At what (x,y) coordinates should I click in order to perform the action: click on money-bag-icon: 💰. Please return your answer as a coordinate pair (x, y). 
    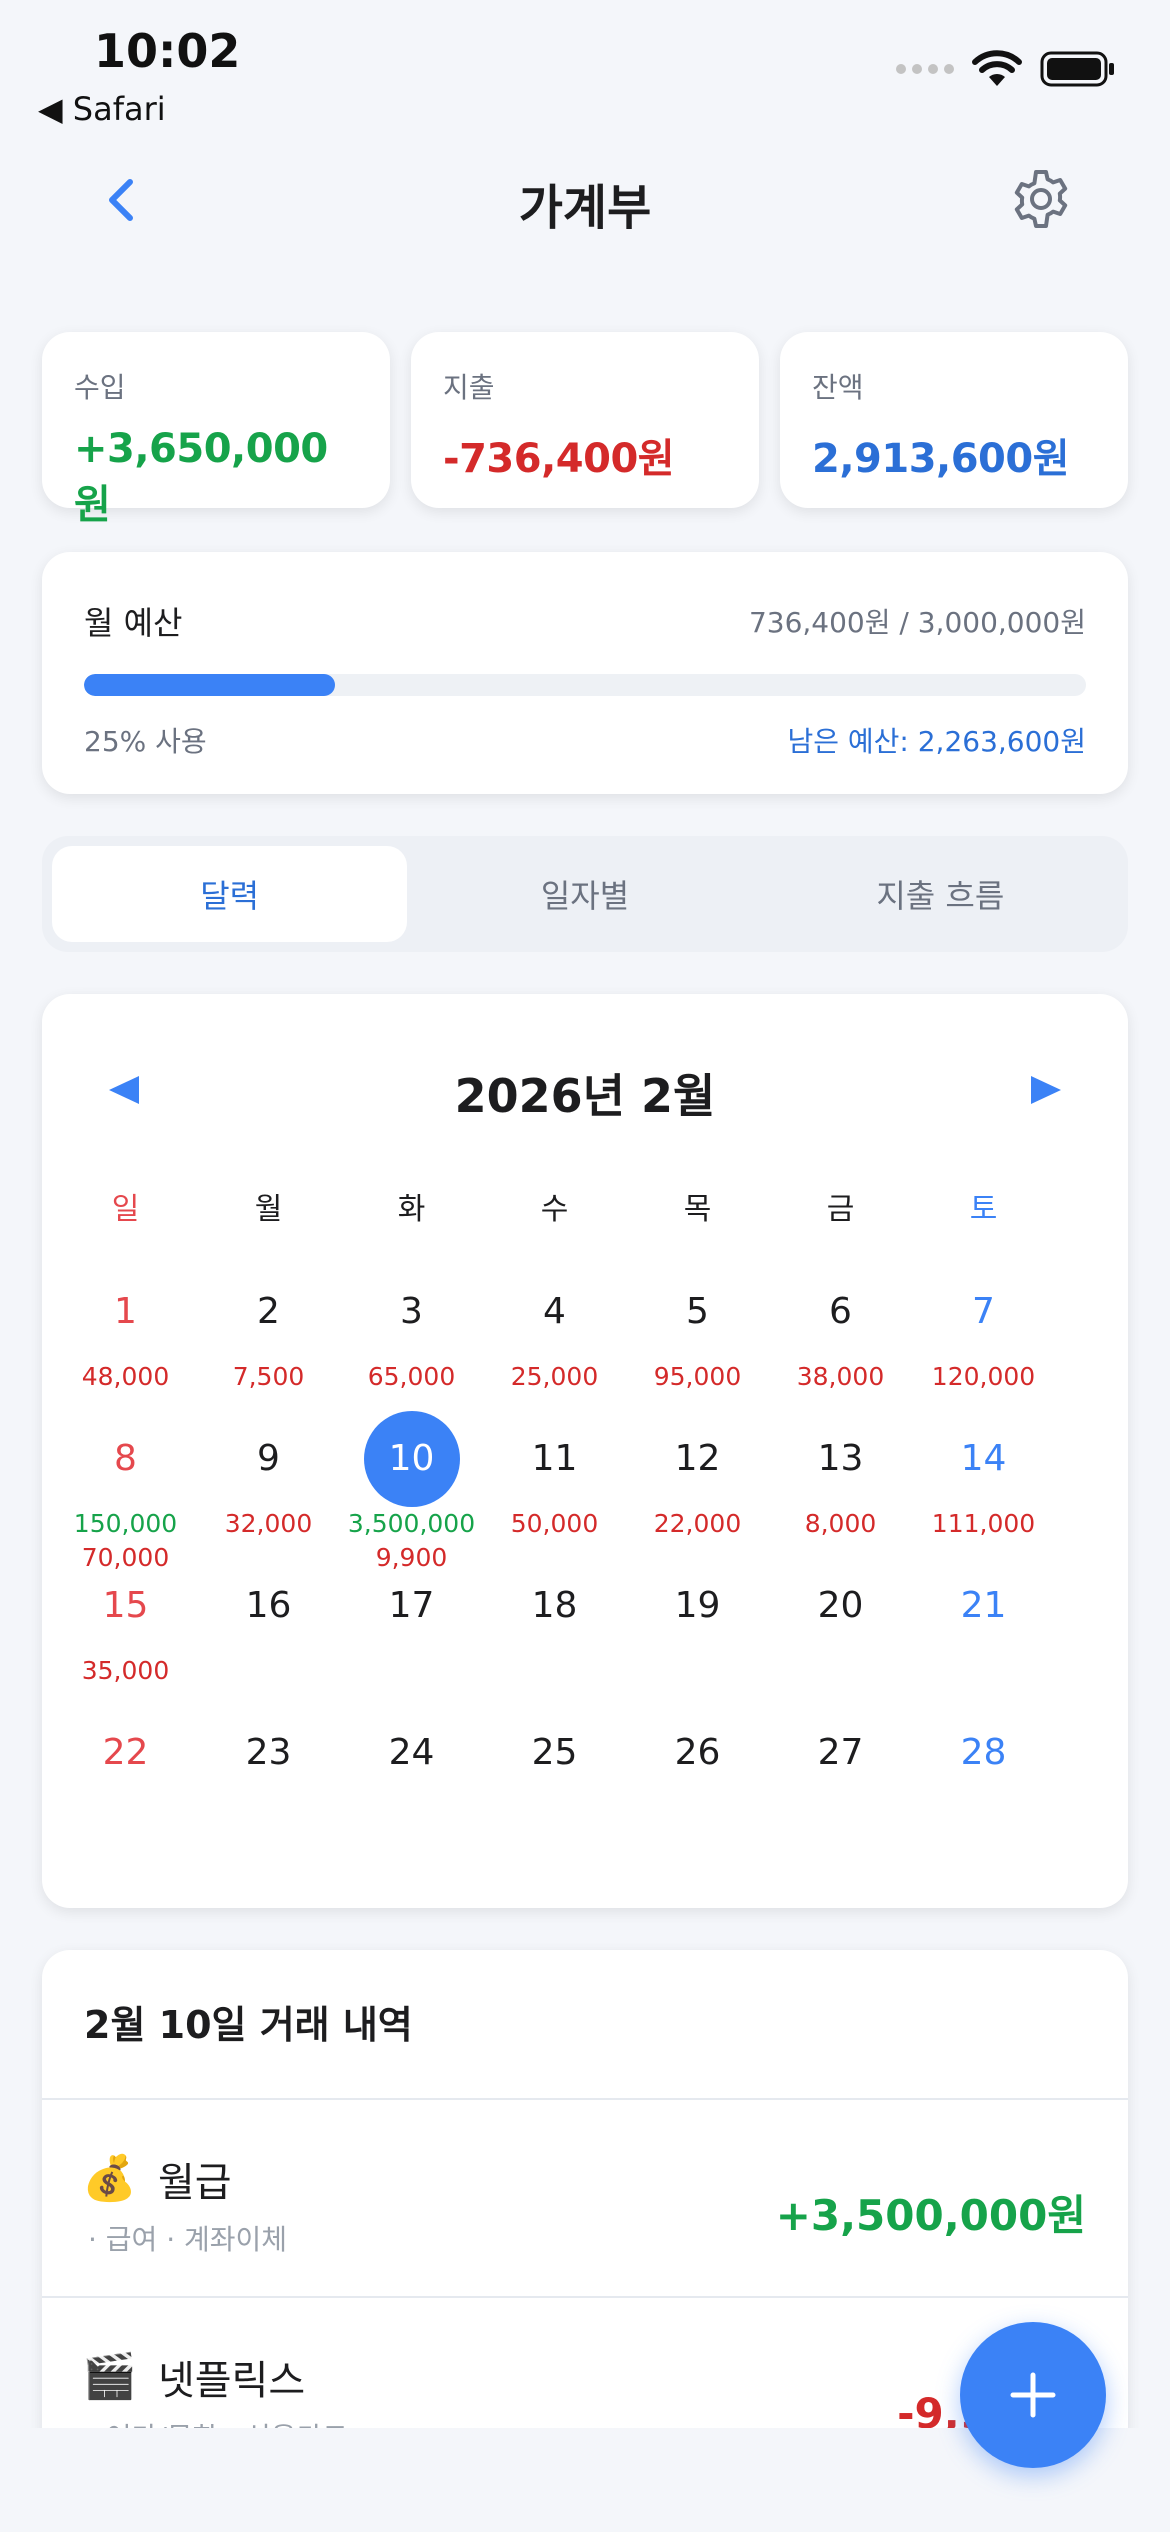
    Looking at the image, I should click on (109, 2178).